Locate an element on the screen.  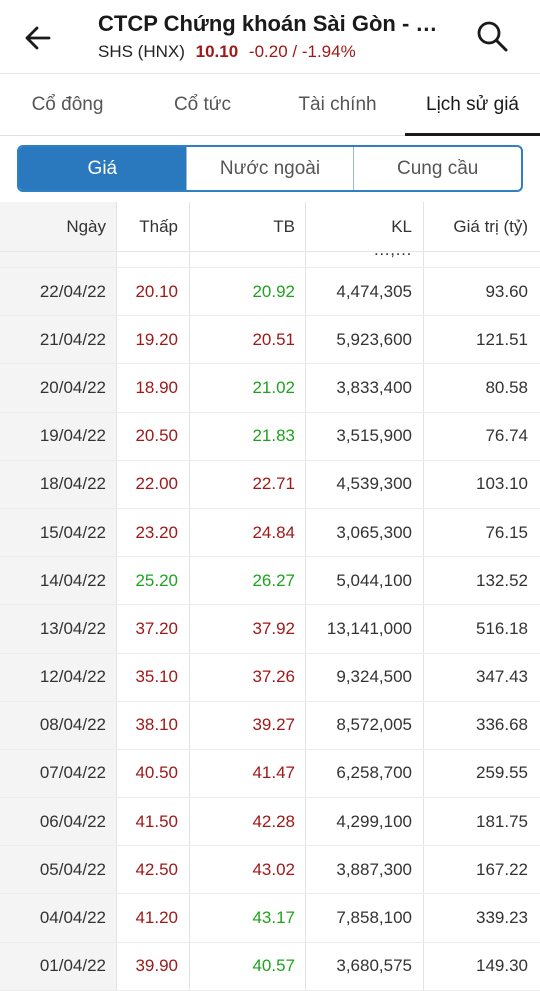
cell-low: 22.00 is located at coordinates (156, 484).